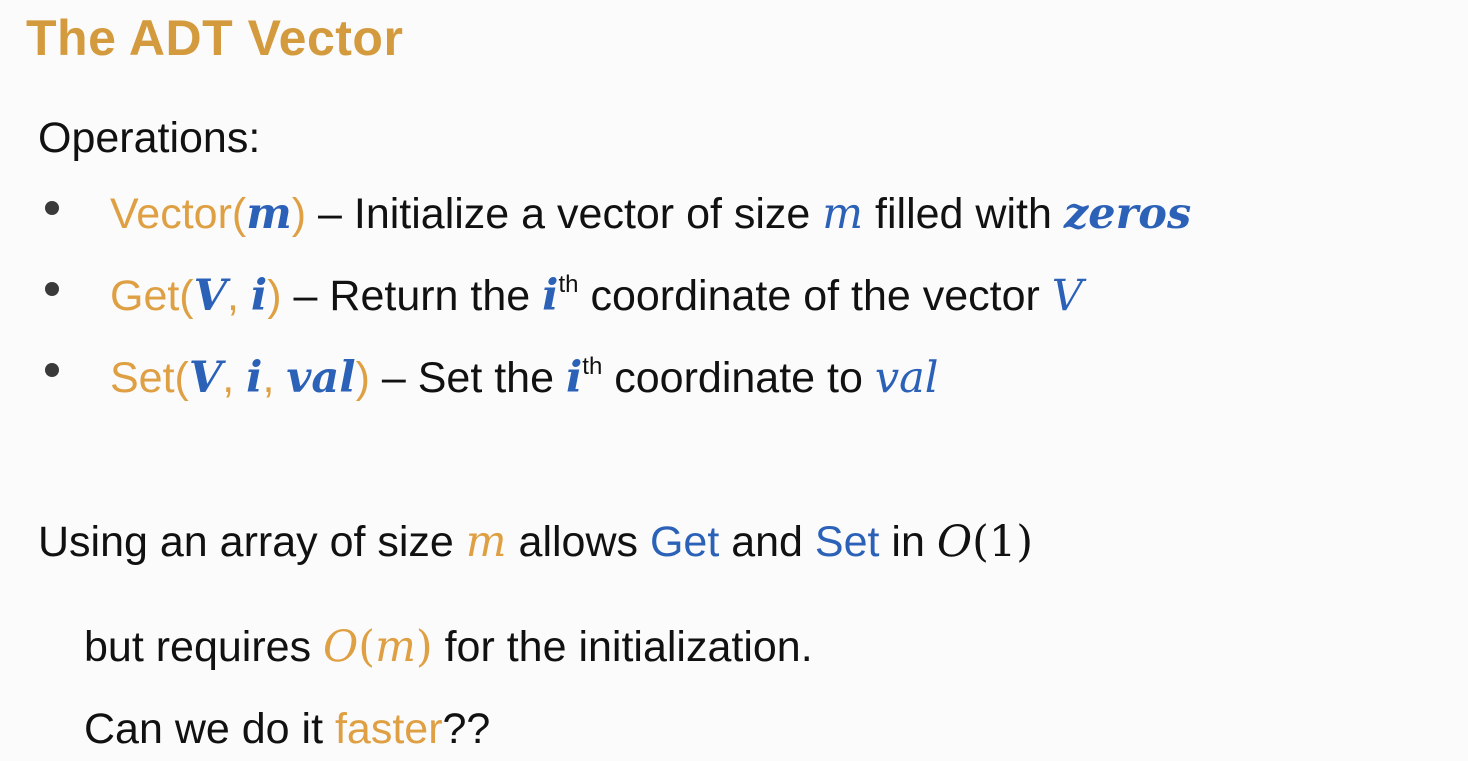  I want to click on op-name: Vector(, so click(178, 214).